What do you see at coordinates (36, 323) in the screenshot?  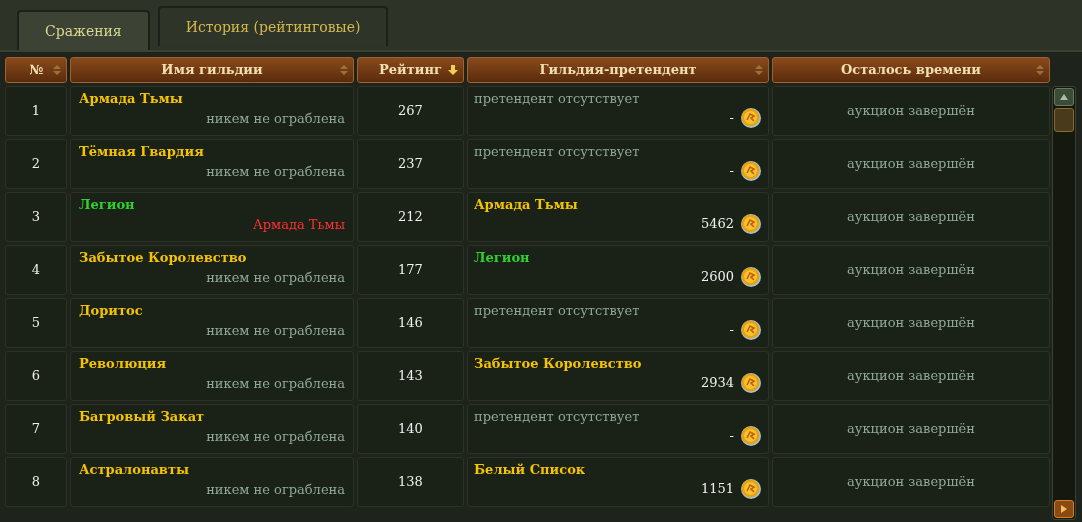 I see `rank-cell: 5` at bounding box center [36, 323].